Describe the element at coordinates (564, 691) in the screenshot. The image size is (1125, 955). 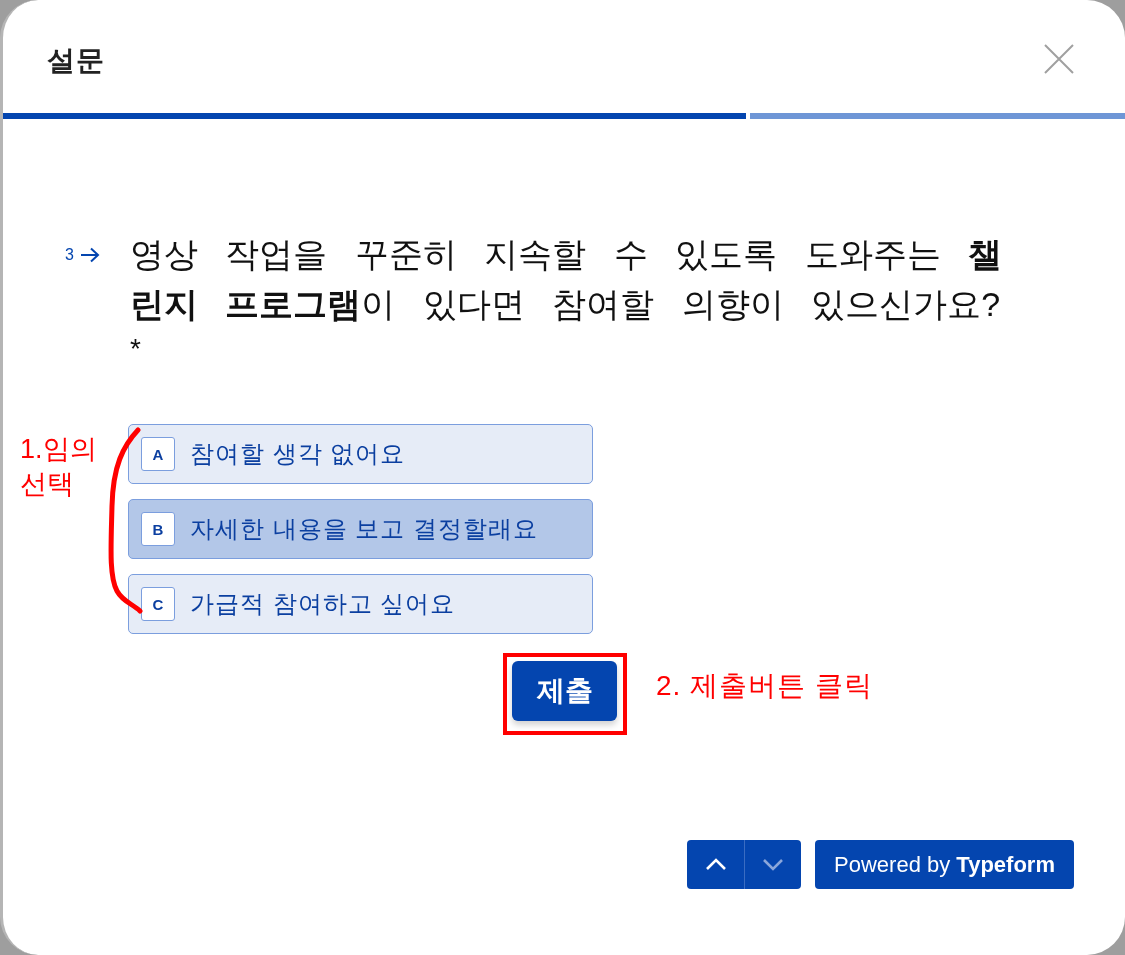
I see `submit-button: 제출` at that location.